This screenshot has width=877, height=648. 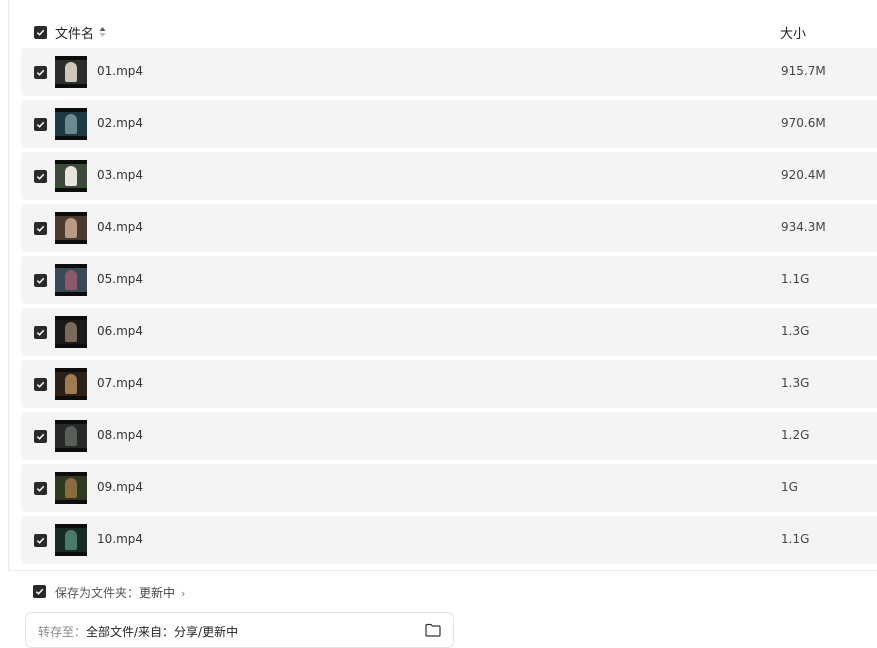 What do you see at coordinates (120, 175) in the screenshot?
I see `file-name: 03.mp4` at bounding box center [120, 175].